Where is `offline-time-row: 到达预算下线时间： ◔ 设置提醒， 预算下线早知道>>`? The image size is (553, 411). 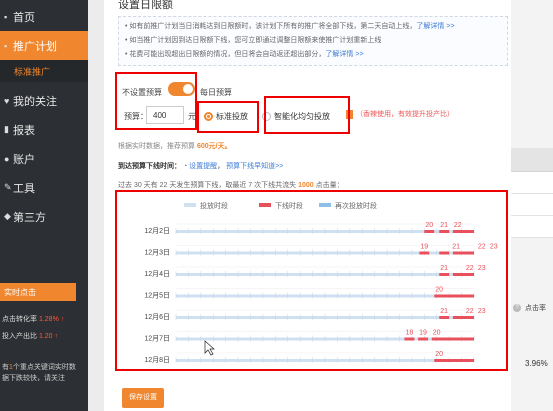
offline-time-row: 到达预算下线时间： ◔ 设置提醒， 预算下线早知道>> is located at coordinates (201, 166).